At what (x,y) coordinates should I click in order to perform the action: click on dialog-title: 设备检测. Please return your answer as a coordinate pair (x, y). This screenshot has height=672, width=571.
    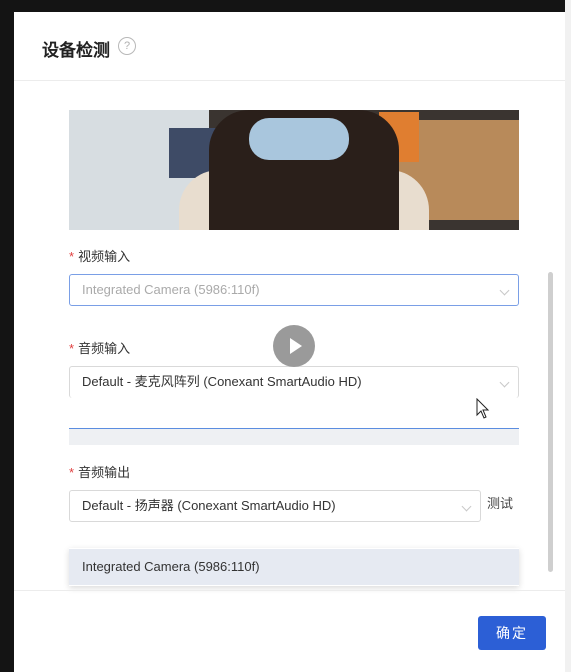
    Looking at the image, I should click on (76, 50).